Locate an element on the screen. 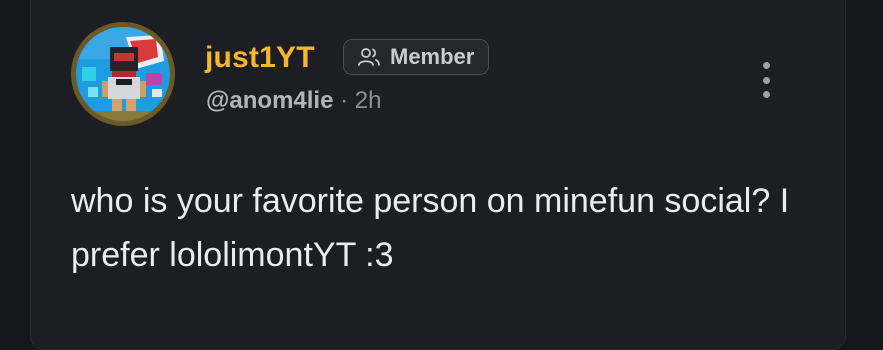  author-handle: @anom4lie is located at coordinates (269, 100).